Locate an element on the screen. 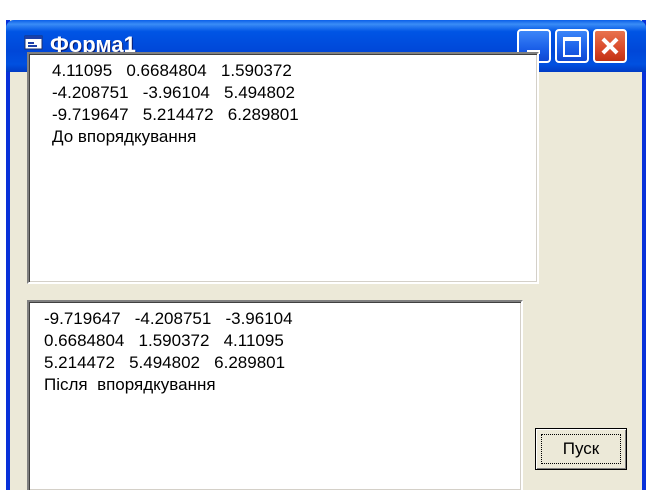 This screenshot has width=646, height=490. close-button is located at coordinates (610, 46).